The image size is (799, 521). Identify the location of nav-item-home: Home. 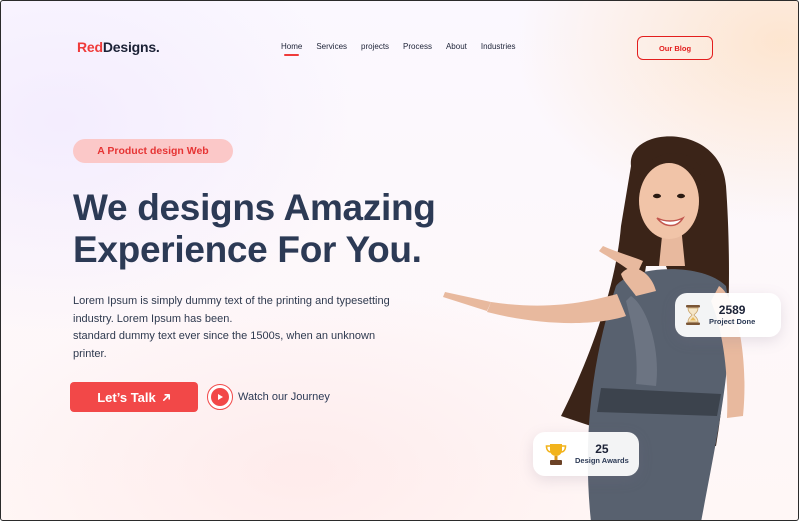
(291, 49).